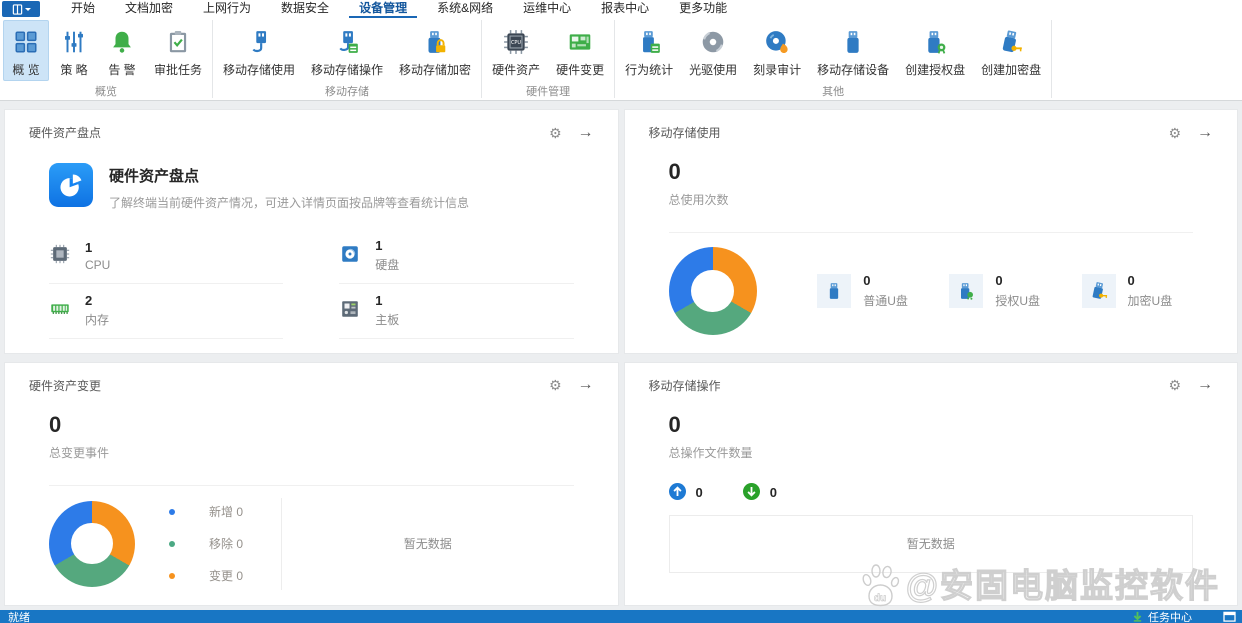 Image resolution: width=1242 pixels, height=623 pixels. What do you see at coordinates (347, 92) in the screenshot?
I see `ribbon-group-label: 移动存储` at bounding box center [347, 92].